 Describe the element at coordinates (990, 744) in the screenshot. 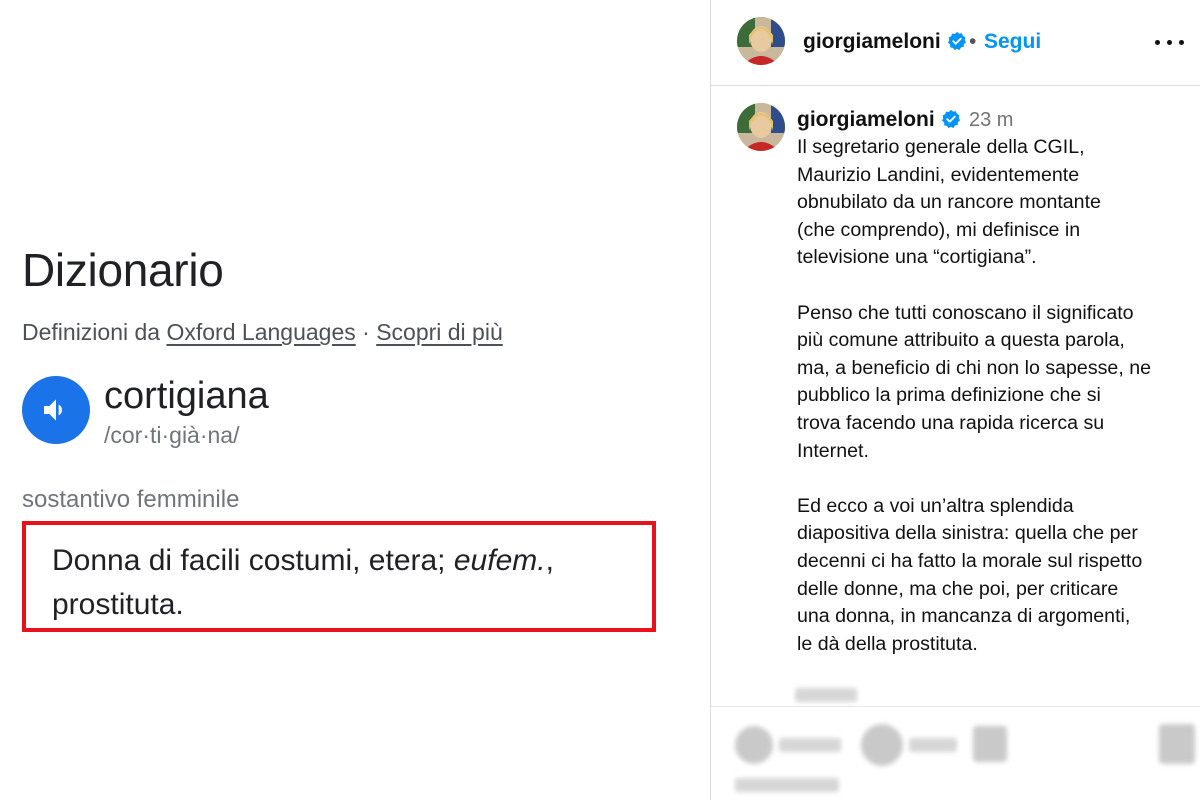

I see `share-icon` at that location.